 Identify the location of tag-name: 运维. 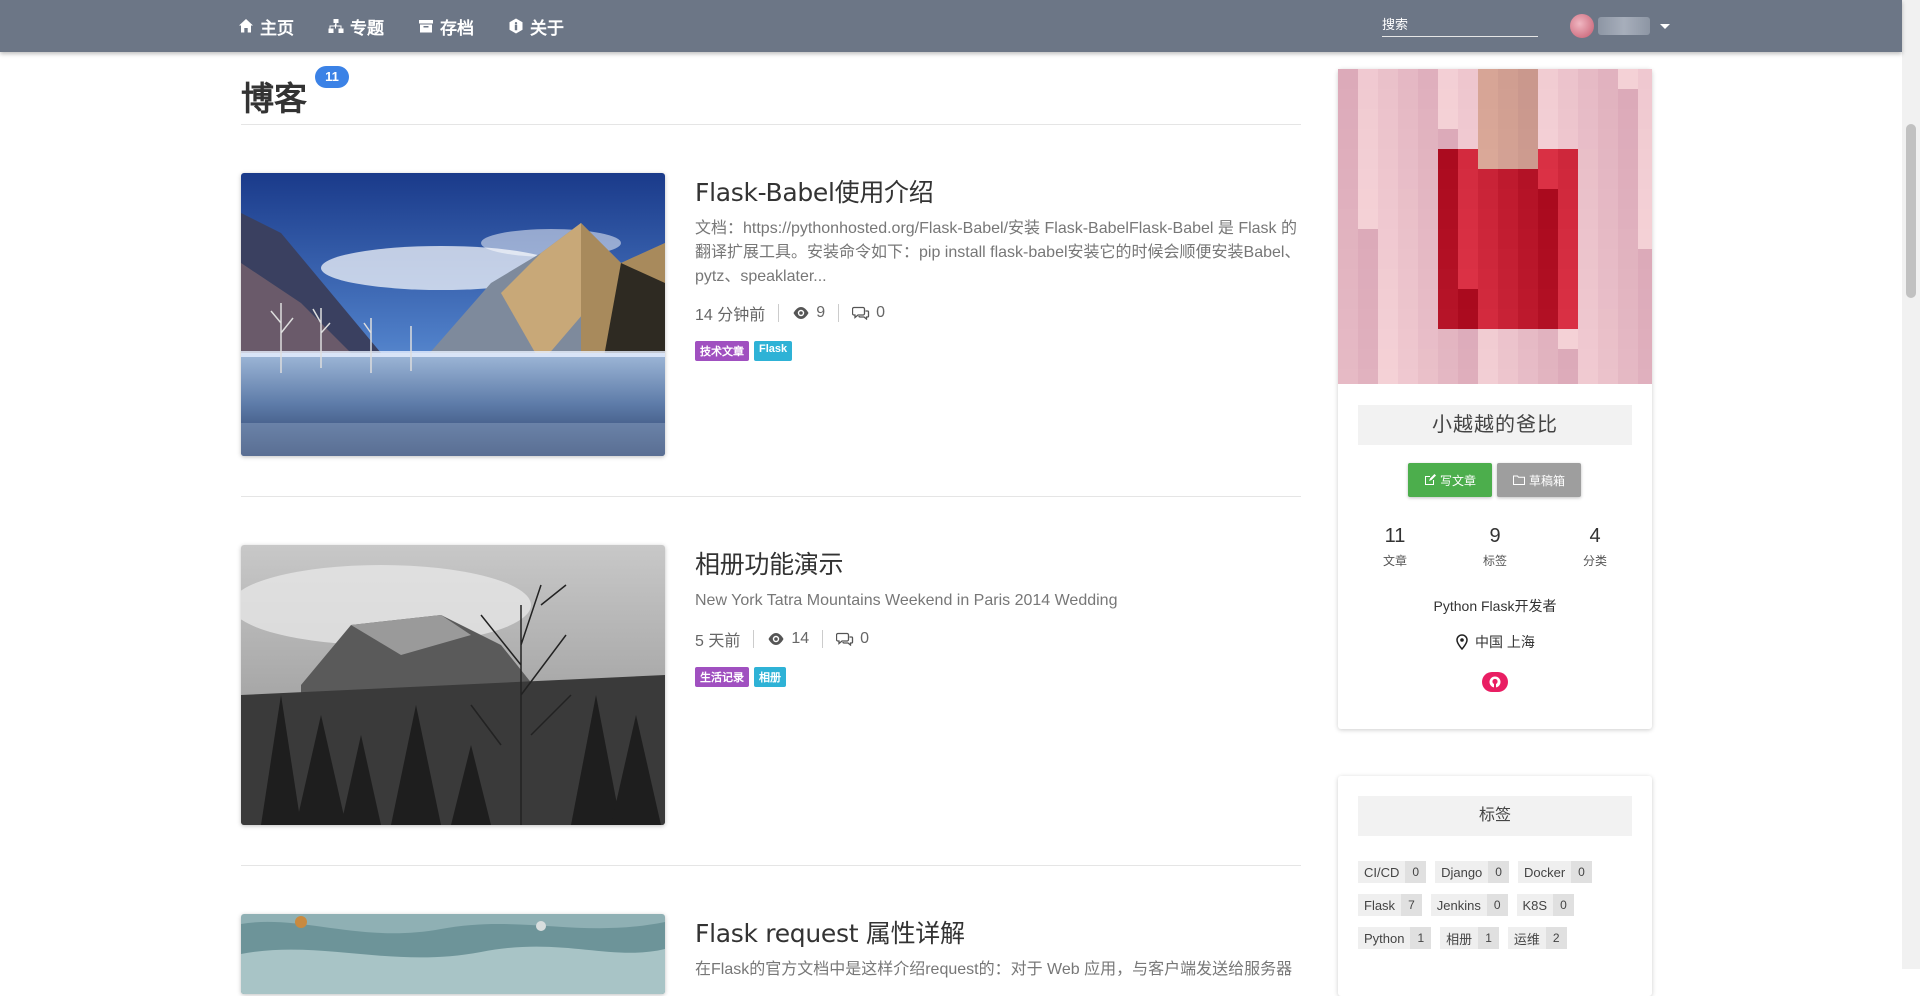
(1526, 939).